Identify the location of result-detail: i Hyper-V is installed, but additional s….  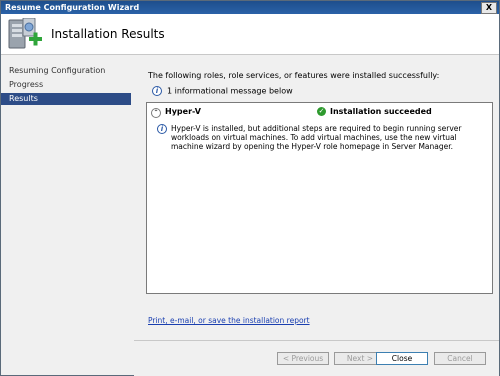
(319, 137).